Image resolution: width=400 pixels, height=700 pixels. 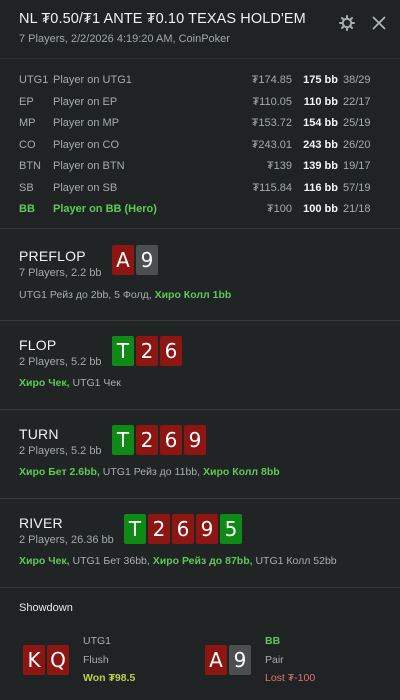 I want to click on hero-action-text: Хиро Бет 2.6bb,, so click(x=59, y=472).